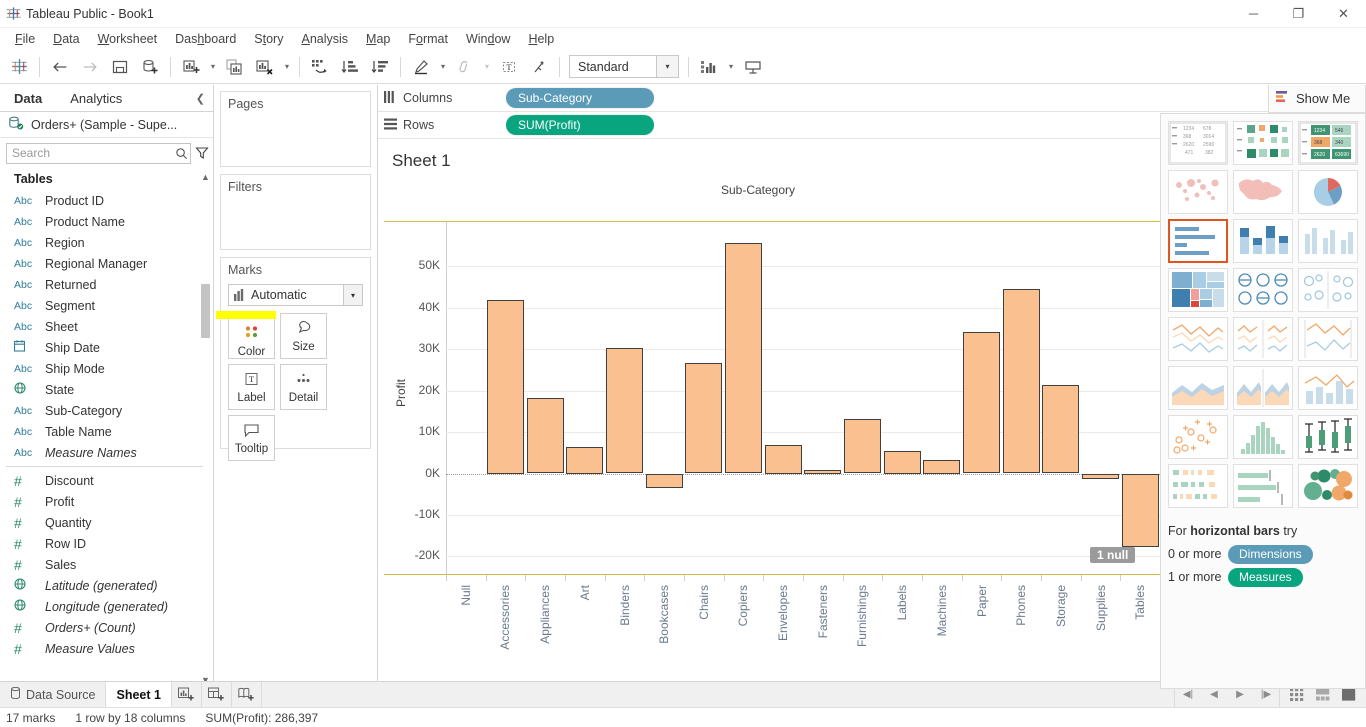 Image resolution: width=1366 pixels, height=727 pixels. I want to click on menu-story: Story, so click(268, 39).